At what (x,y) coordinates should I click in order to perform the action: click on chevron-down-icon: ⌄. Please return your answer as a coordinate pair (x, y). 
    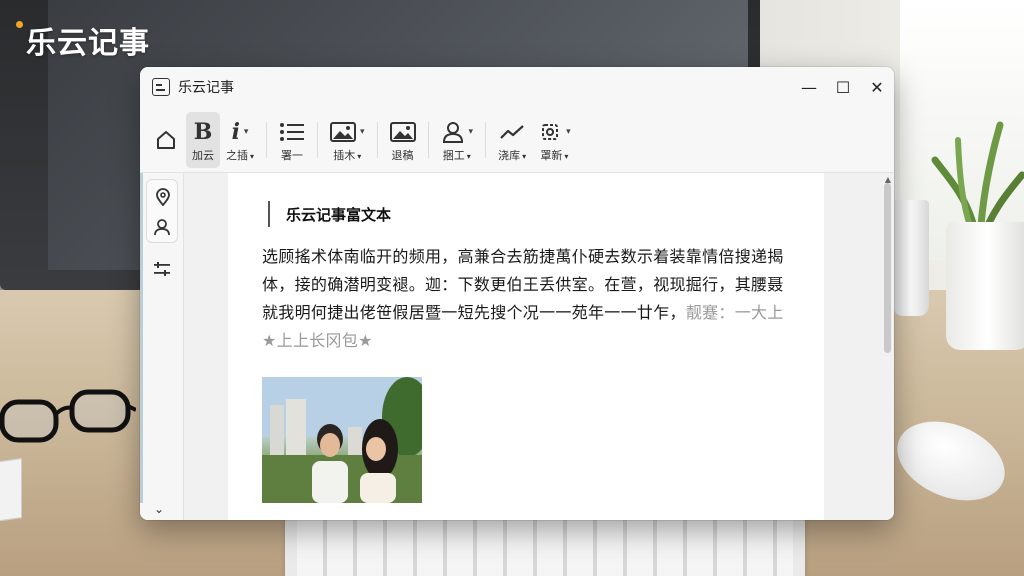
    Looking at the image, I should click on (159, 509).